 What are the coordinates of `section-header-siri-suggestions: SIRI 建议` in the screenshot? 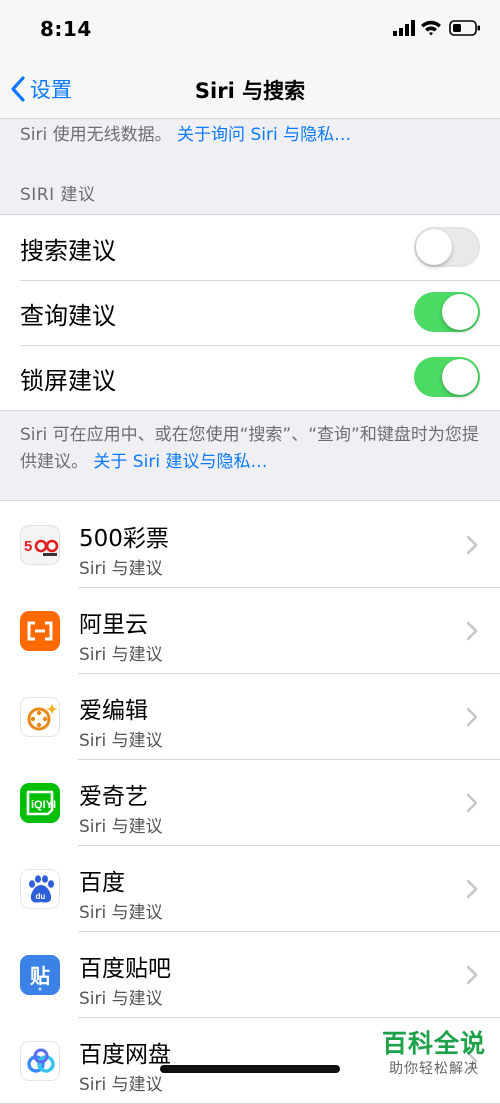 It's located at (58, 195).